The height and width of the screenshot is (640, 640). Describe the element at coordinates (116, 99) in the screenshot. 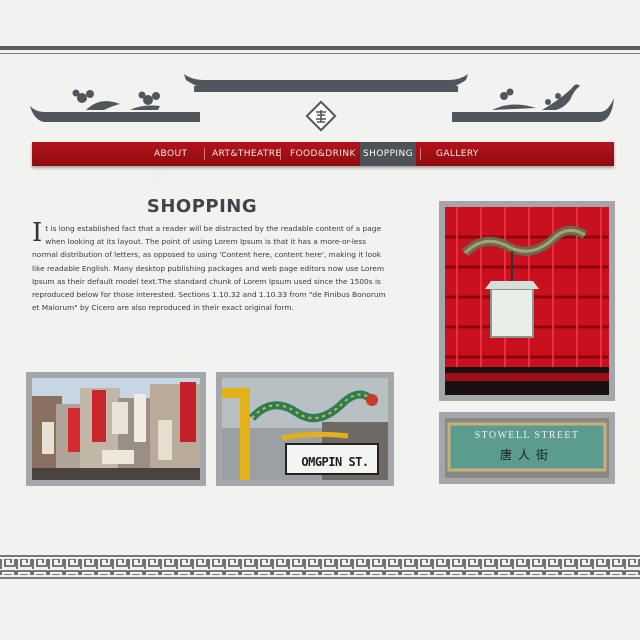

I see `flower-branch-left-icon` at that location.